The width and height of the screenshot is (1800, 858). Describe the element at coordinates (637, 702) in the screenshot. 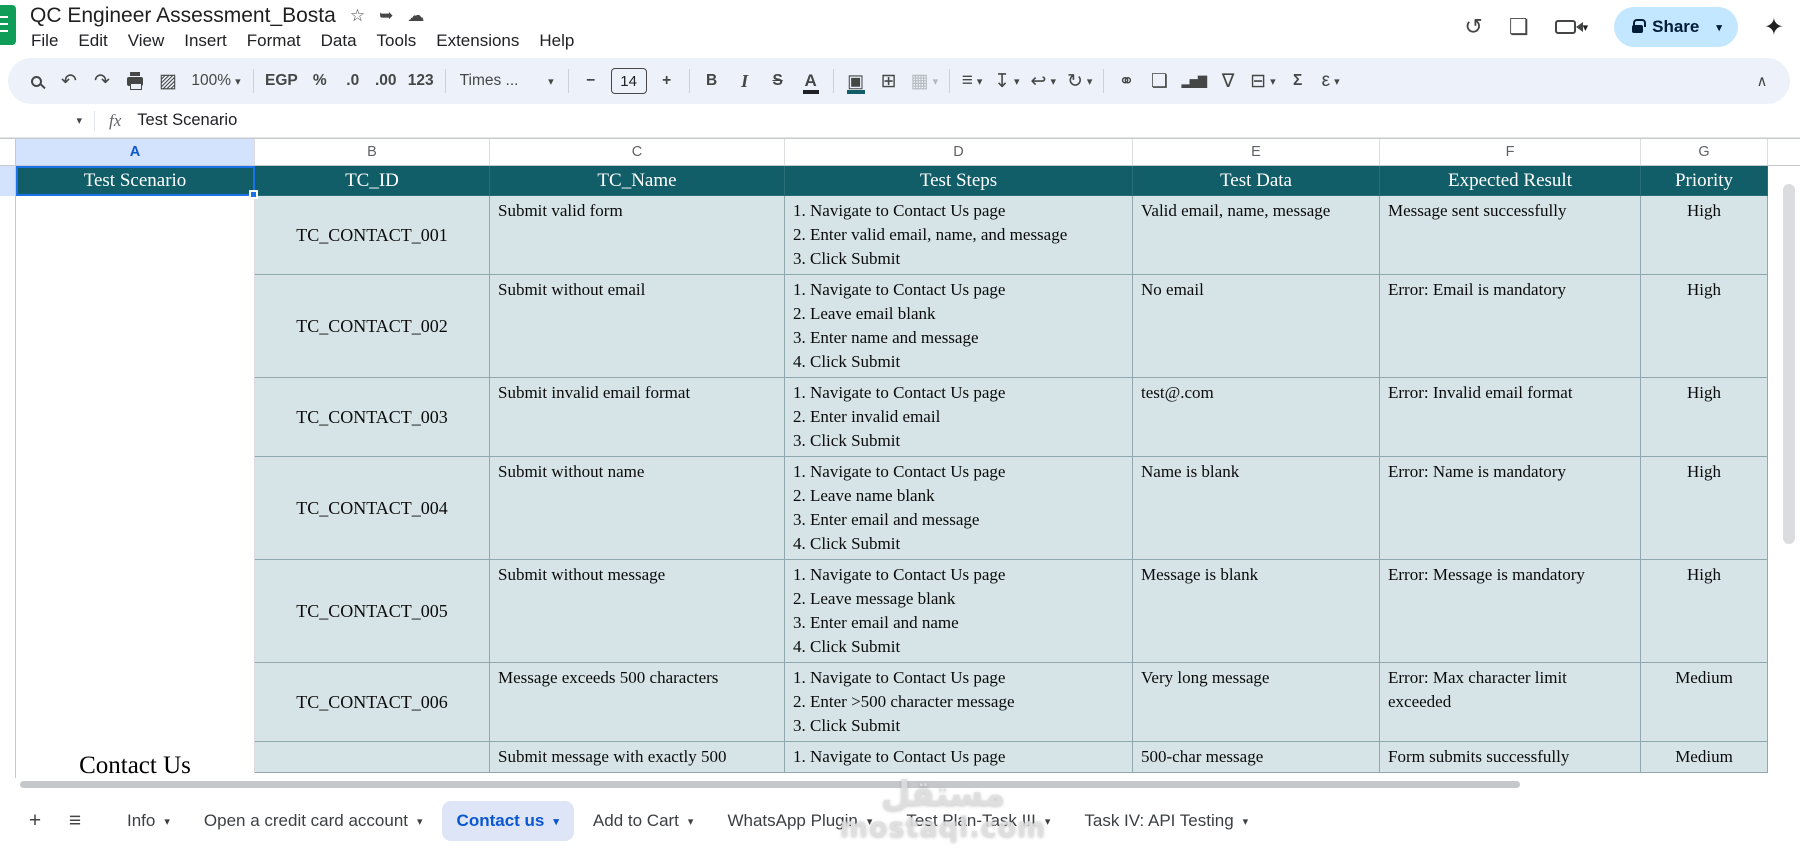

I see `cell-tc-name: Message exceeds 500 characters` at that location.